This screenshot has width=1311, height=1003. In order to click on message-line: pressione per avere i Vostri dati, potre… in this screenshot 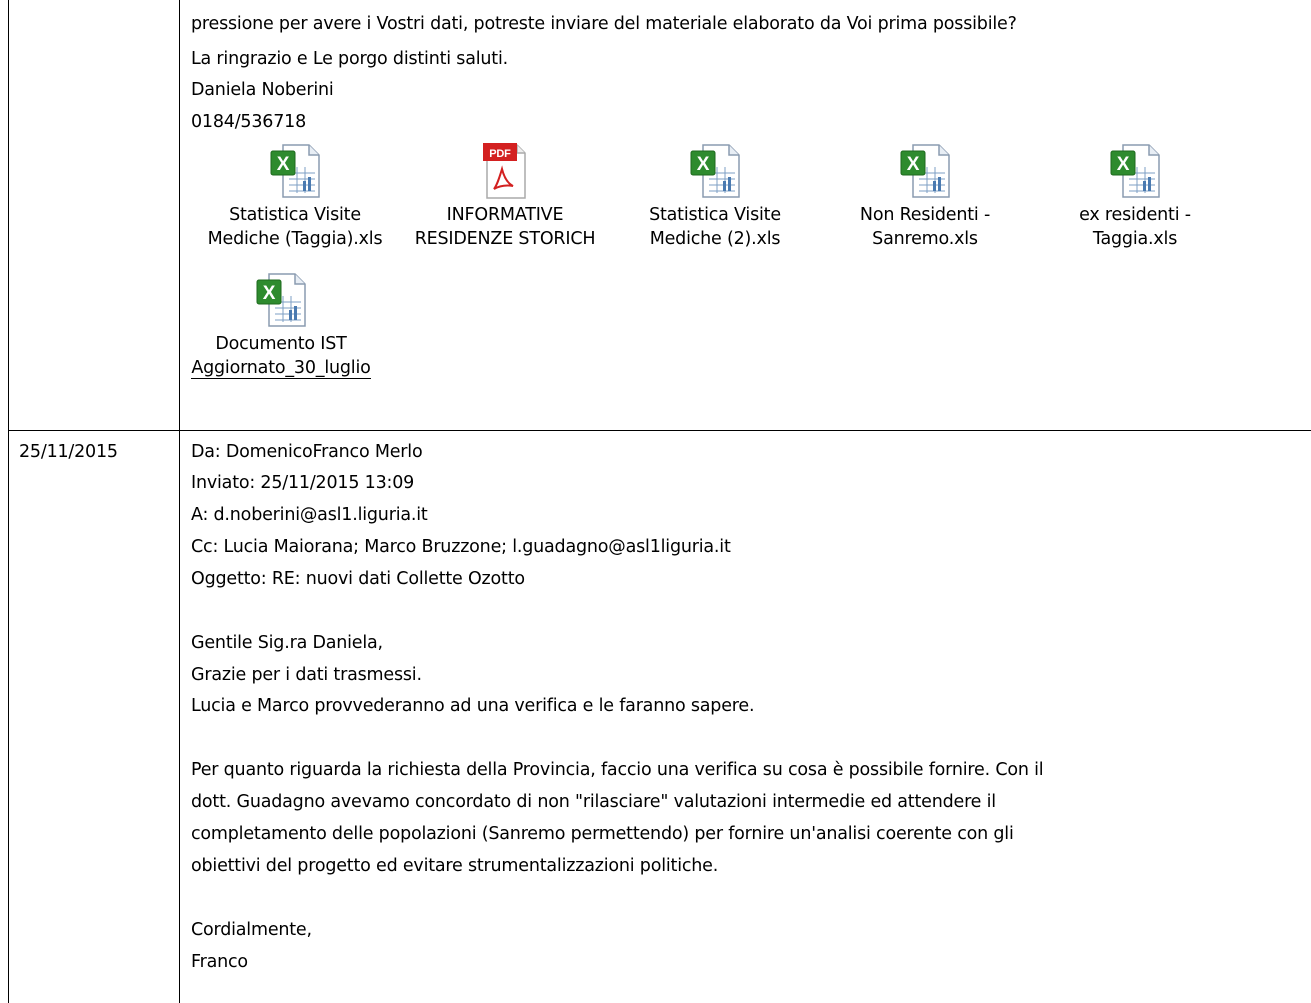, I will do `click(604, 24)`.